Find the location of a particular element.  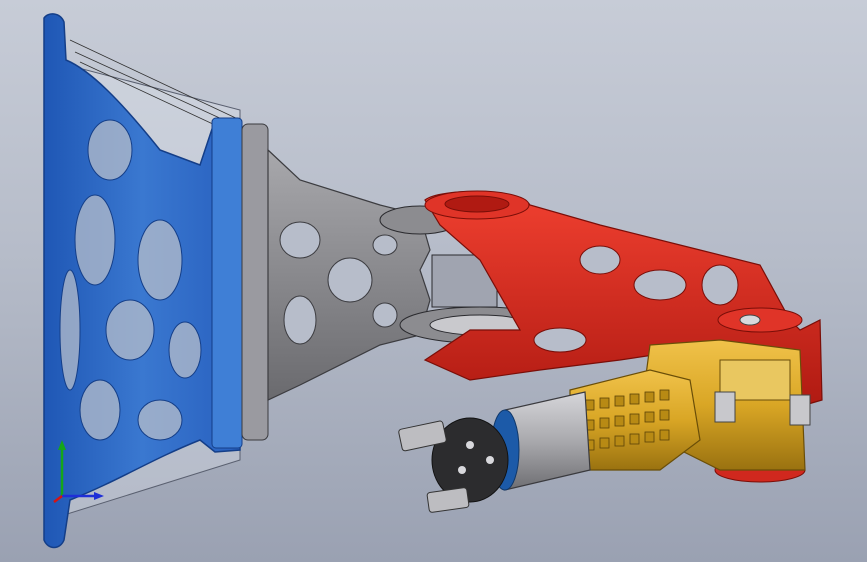

axis-triad is located at coordinates (78, 471).